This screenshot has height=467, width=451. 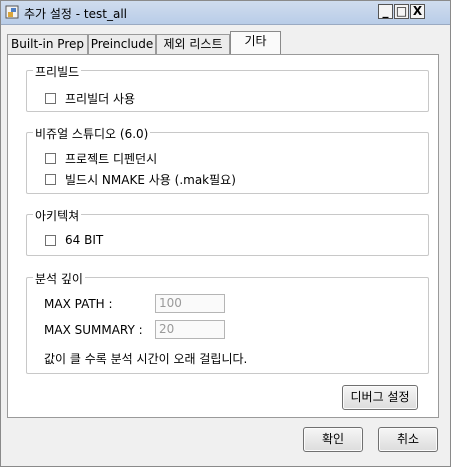 What do you see at coordinates (190, 303) in the screenshot?
I see `max-path-input: 100` at bounding box center [190, 303].